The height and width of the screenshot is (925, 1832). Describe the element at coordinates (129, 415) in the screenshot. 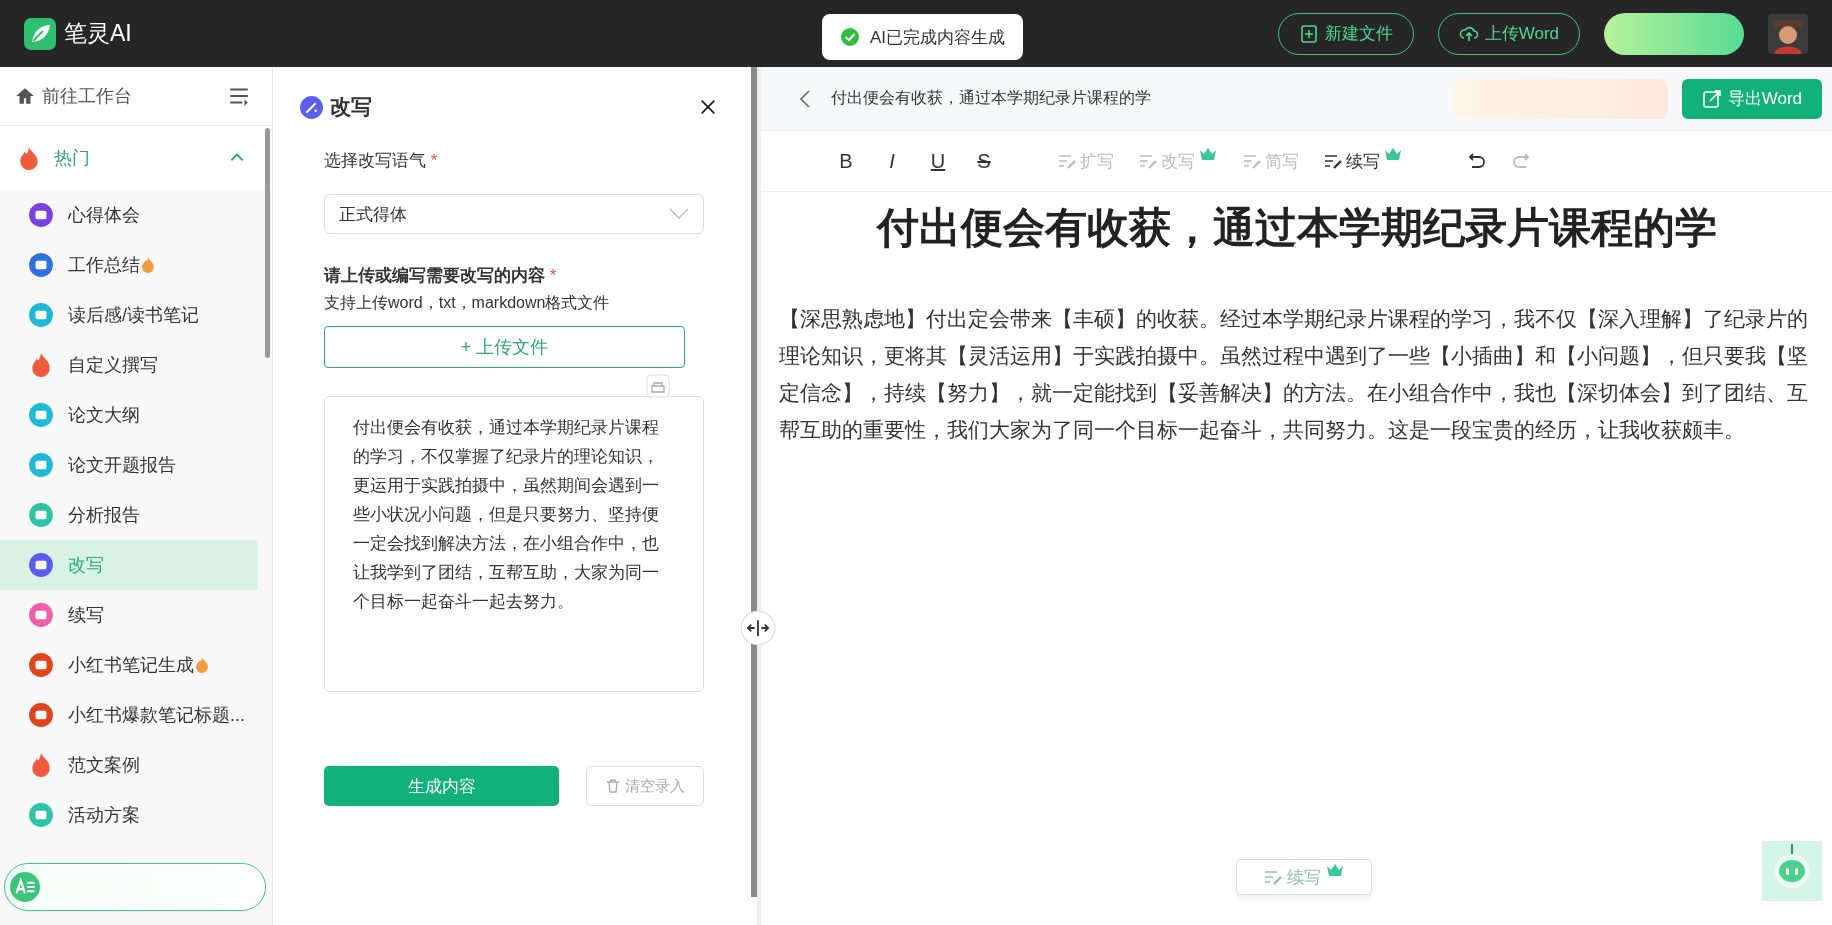

I see `sidebar-item: 论文大纲` at that location.